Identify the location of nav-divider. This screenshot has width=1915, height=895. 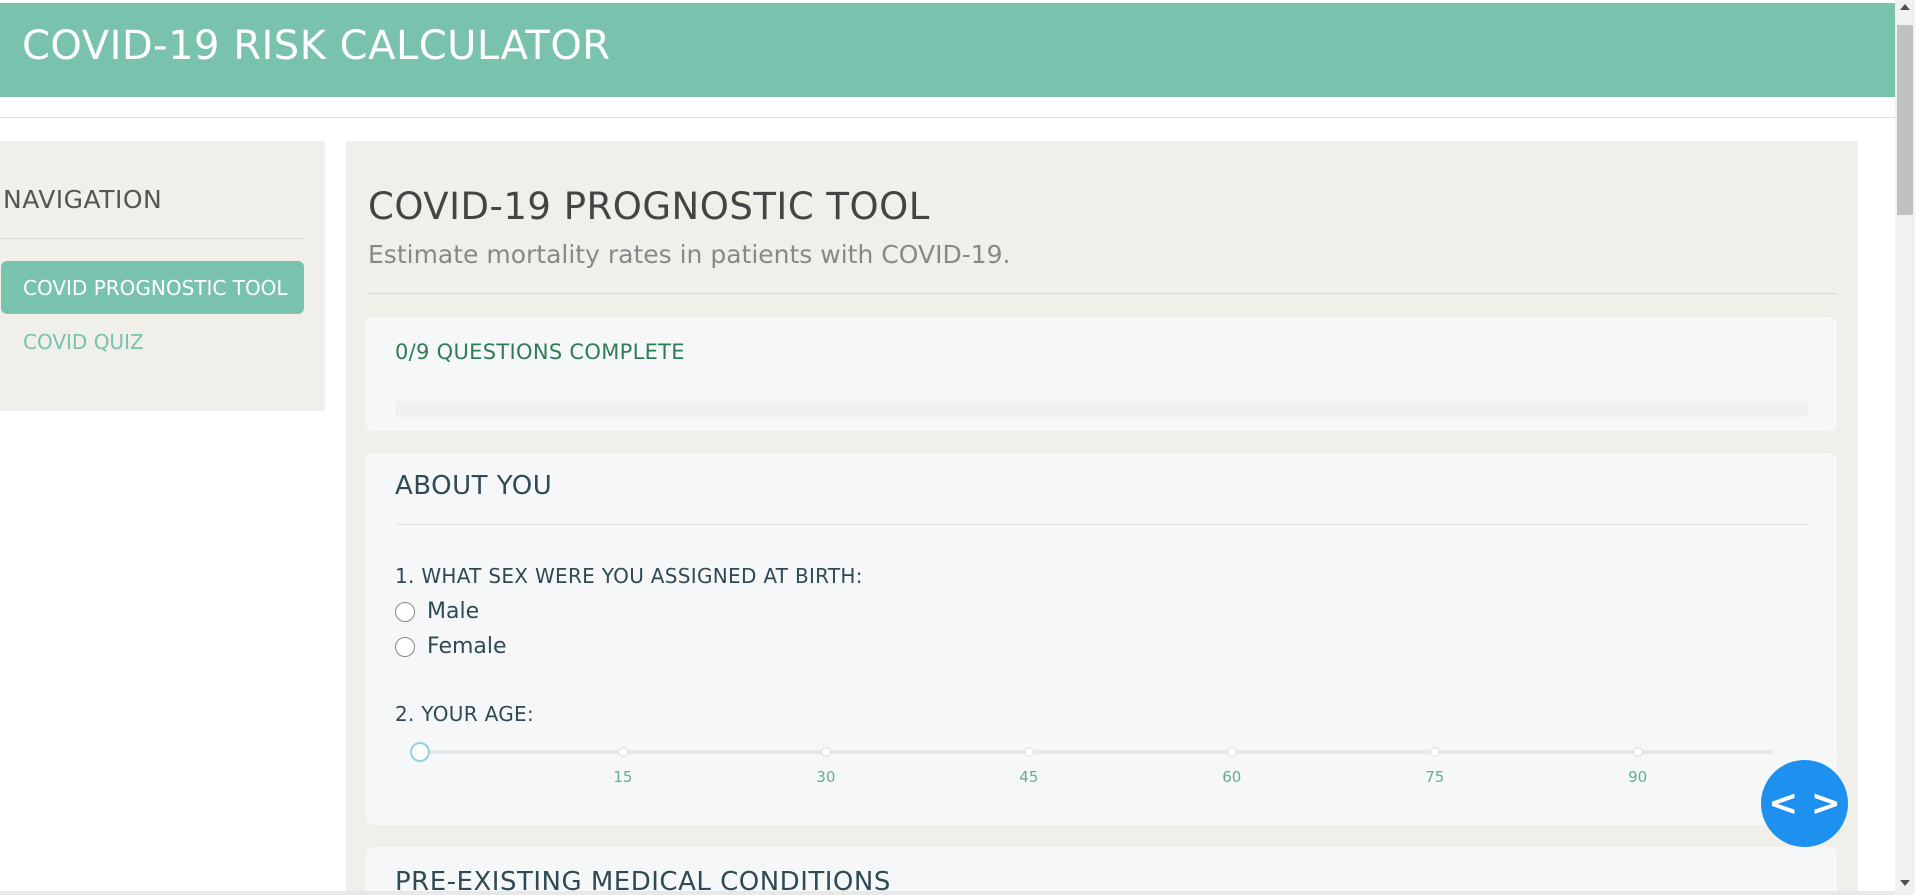
(152, 238).